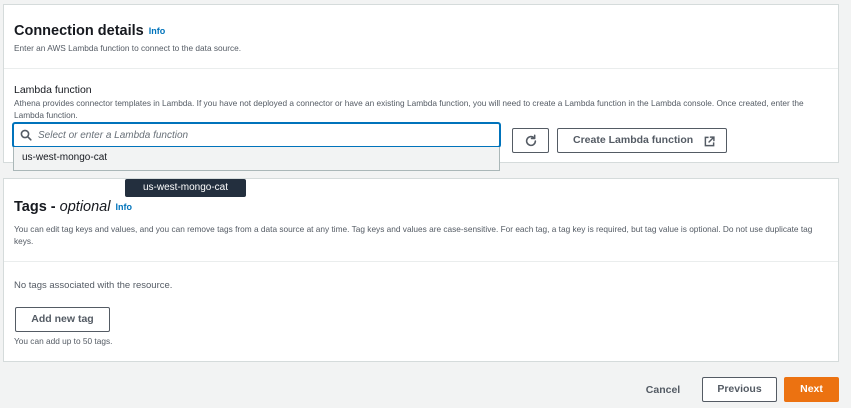  What do you see at coordinates (53, 90) in the screenshot?
I see `lambda-function-label: Lambda function` at bounding box center [53, 90].